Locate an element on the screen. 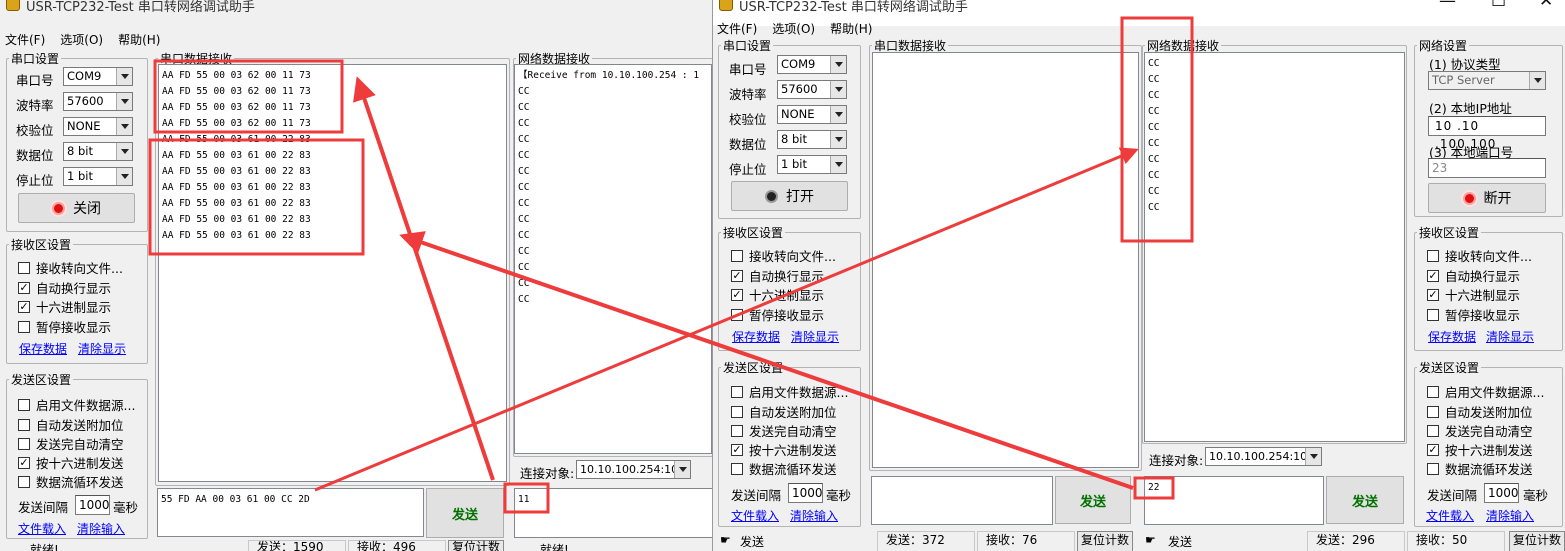 The width and height of the screenshot is (1565, 551). net-rx-text: CC CC CC CC CC CC CC CC CC CC is located at coordinates (1274, 247).